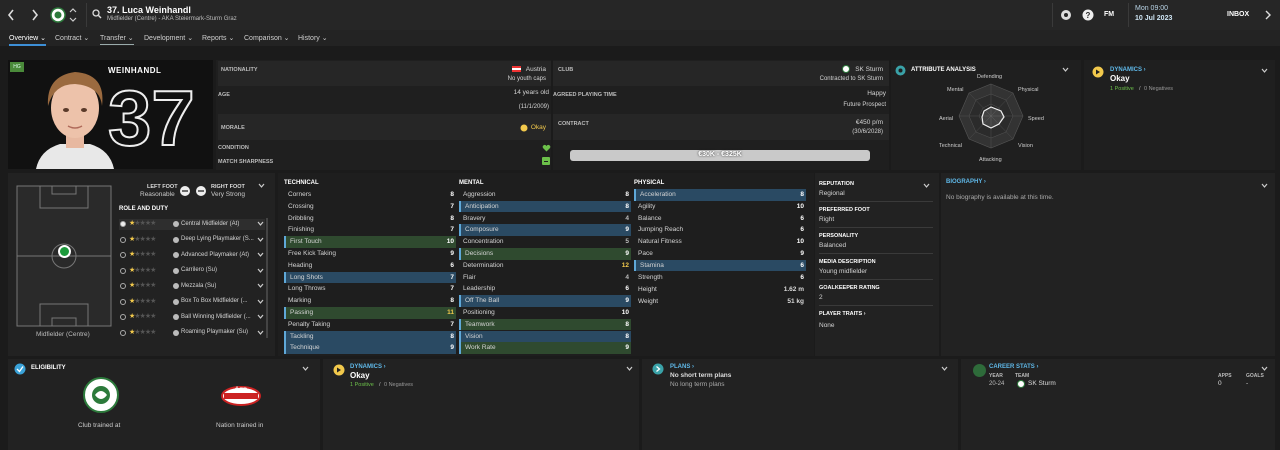  I want to click on attribute-row: Long Throws 7, so click(370, 289).